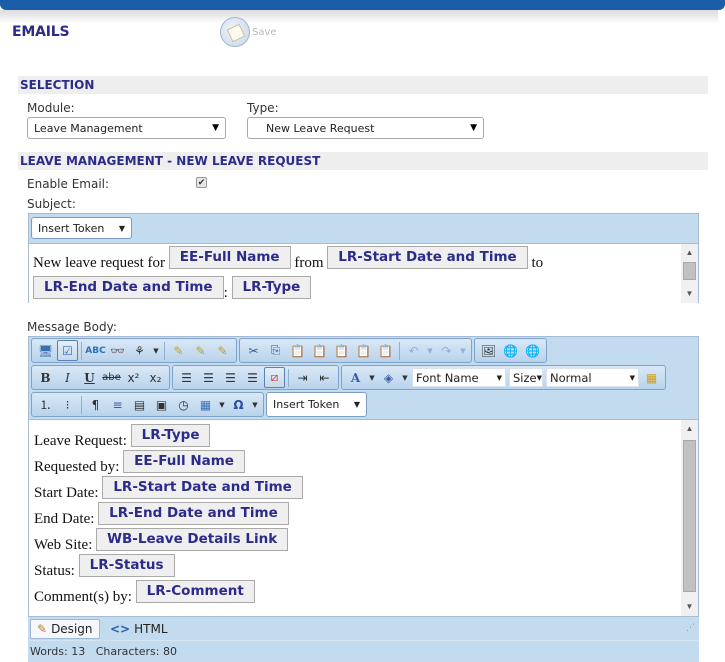  Describe the element at coordinates (81, 228) in the screenshot. I see `subject-insert-token-select: Insert Token ▼` at that location.